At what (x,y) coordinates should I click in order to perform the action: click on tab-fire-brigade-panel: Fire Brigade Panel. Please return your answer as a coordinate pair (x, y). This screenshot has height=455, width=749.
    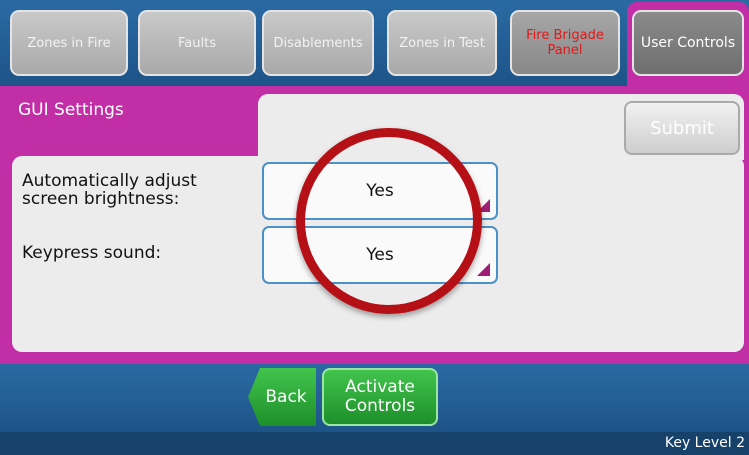
    Looking at the image, I should click on (565, 43).